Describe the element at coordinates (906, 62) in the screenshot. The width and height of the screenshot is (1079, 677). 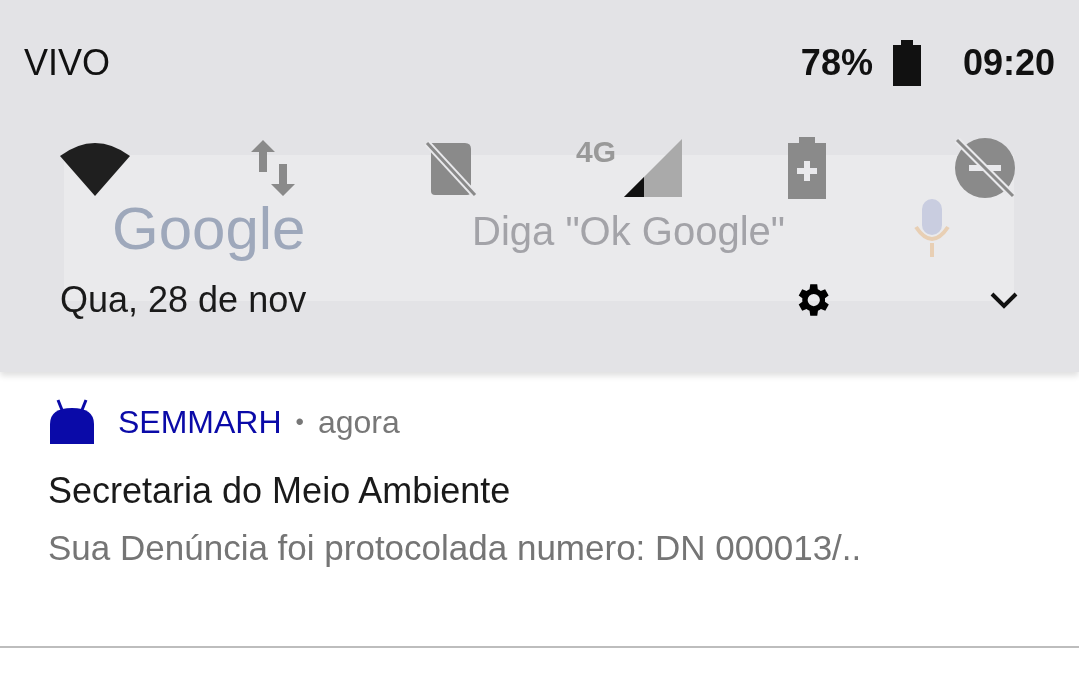
I see `battery-icon` at that location.